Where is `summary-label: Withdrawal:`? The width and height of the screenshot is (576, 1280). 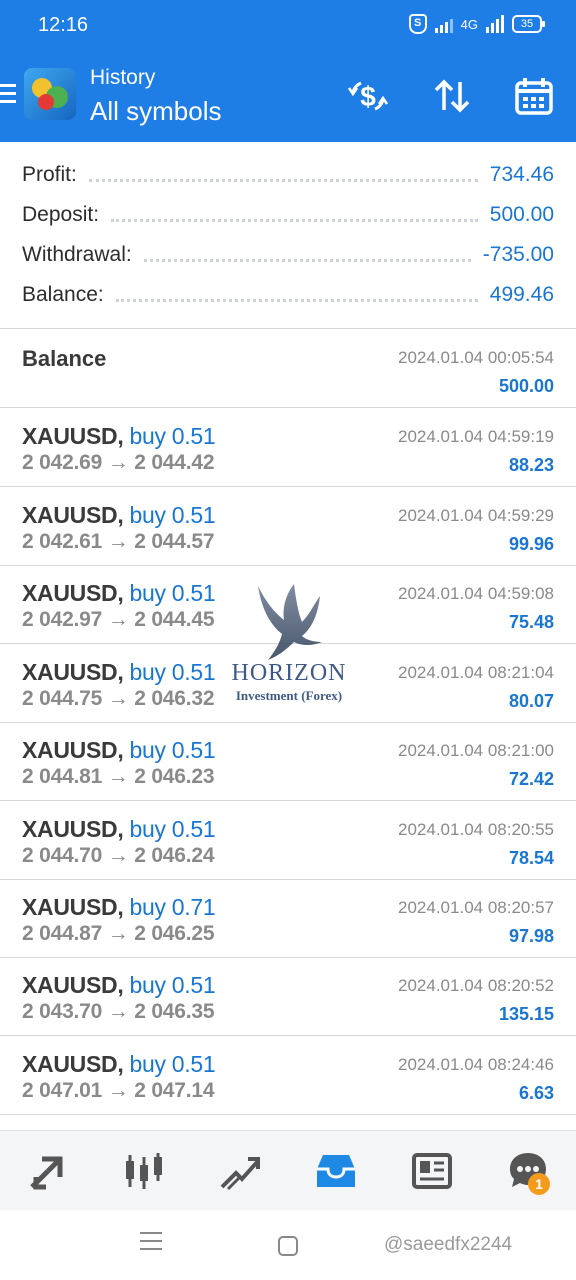
summary-label: Withdrawal: is located at coordinates (77, 254).